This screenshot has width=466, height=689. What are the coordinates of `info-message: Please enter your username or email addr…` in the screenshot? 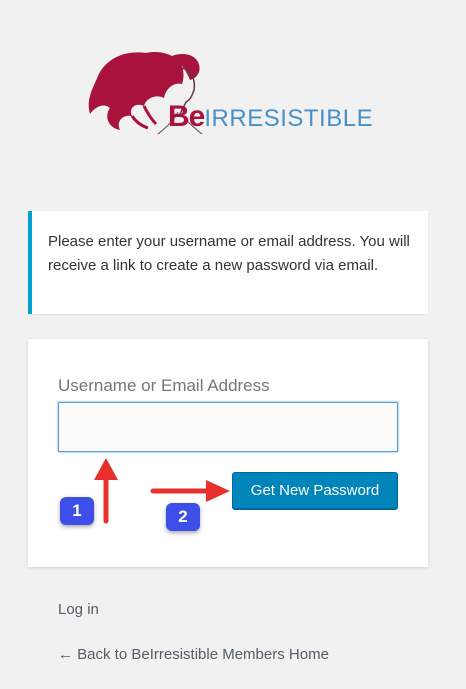 It's located at (228, 262).